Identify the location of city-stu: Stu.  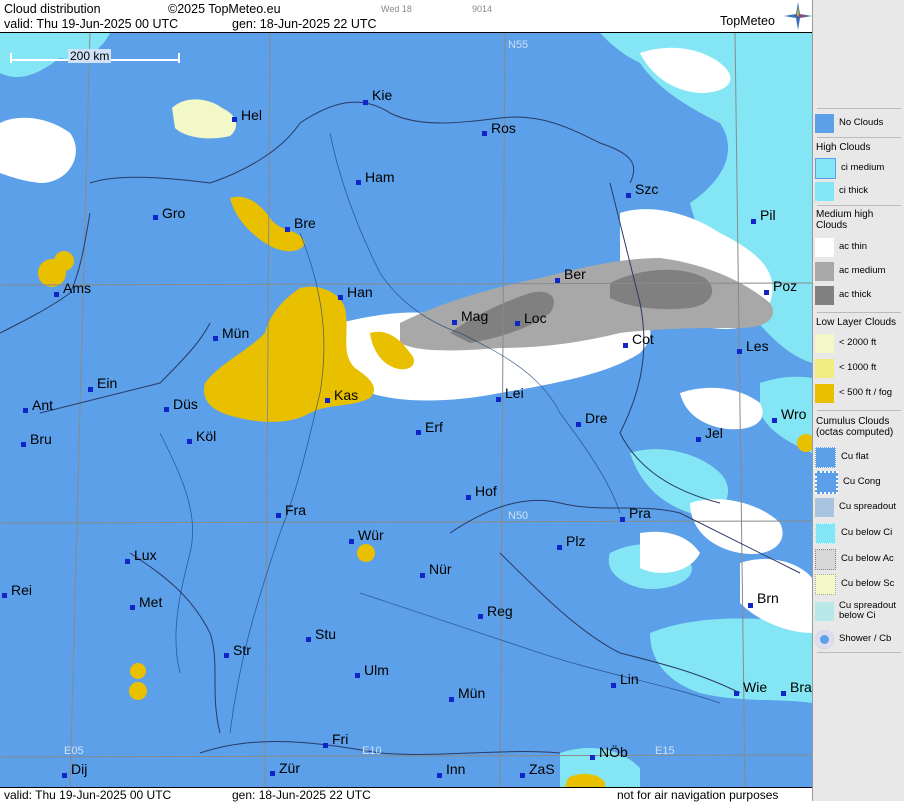
(321, 634).